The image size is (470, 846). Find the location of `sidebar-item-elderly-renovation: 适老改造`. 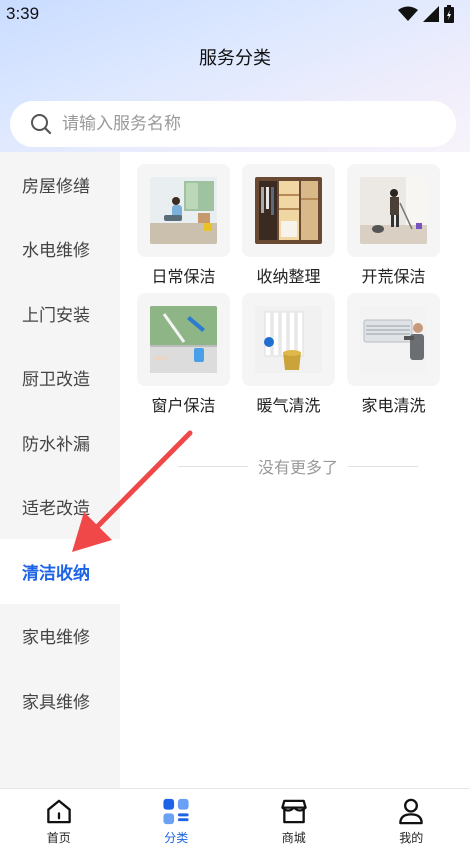

sidebar-item-elderly-renovation: 适老改造 is located at coordinates (60, 507).